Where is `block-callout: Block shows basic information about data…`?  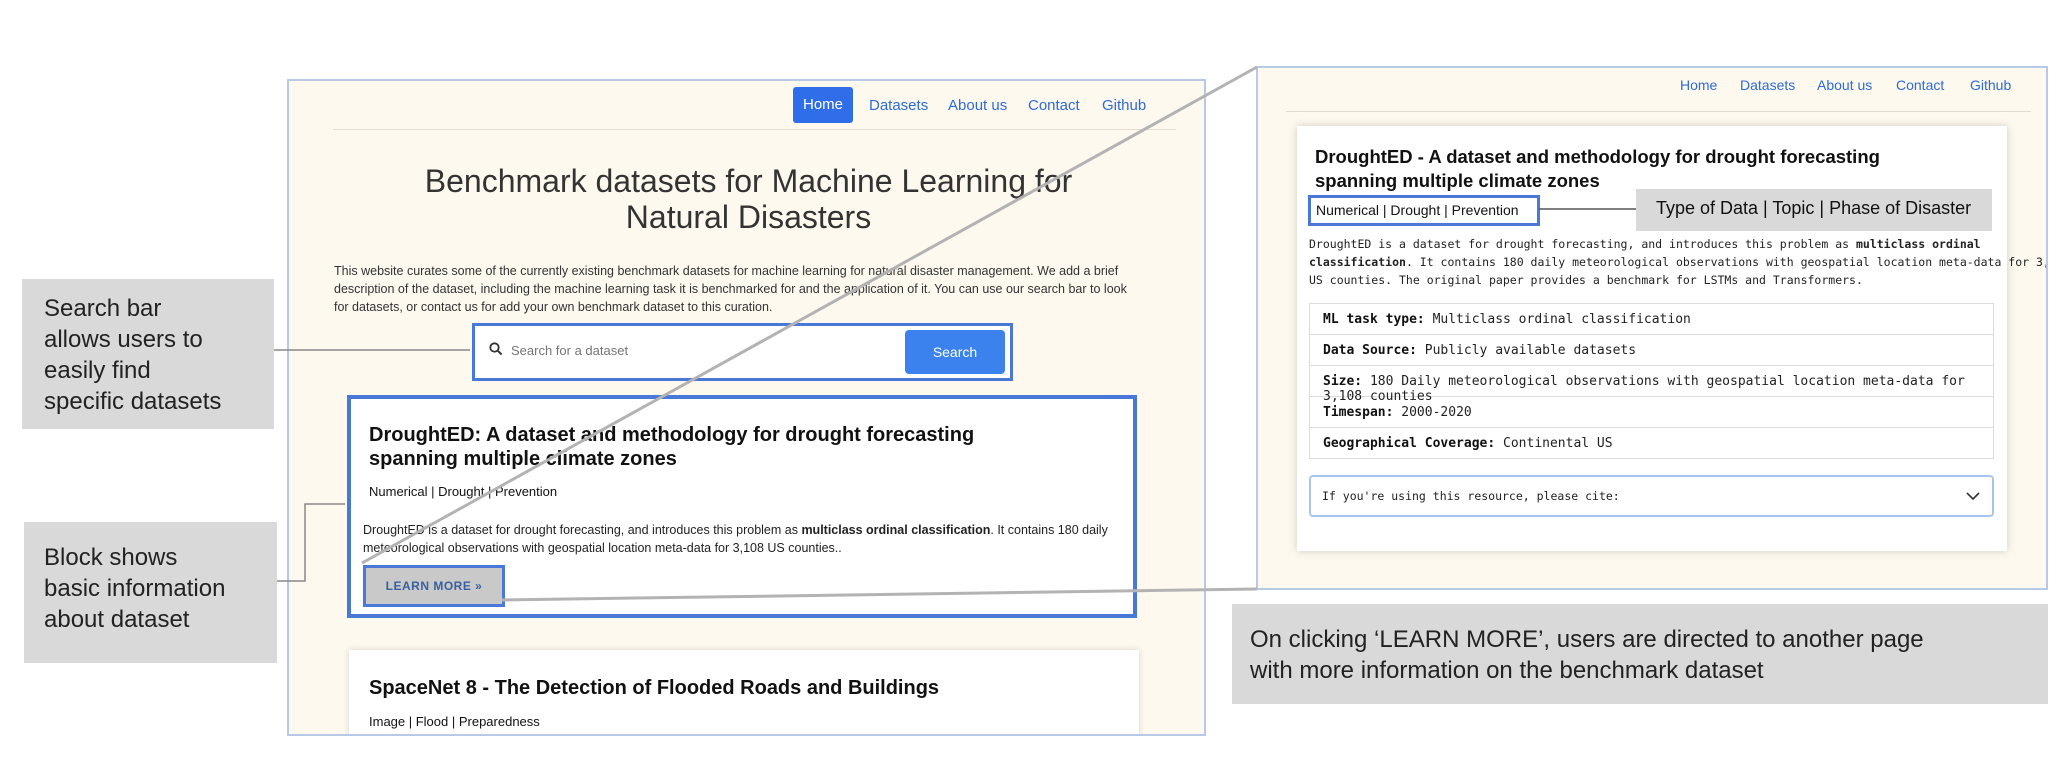 block-callout: Block shows basic information about data… is located at coordinates (150, 592).